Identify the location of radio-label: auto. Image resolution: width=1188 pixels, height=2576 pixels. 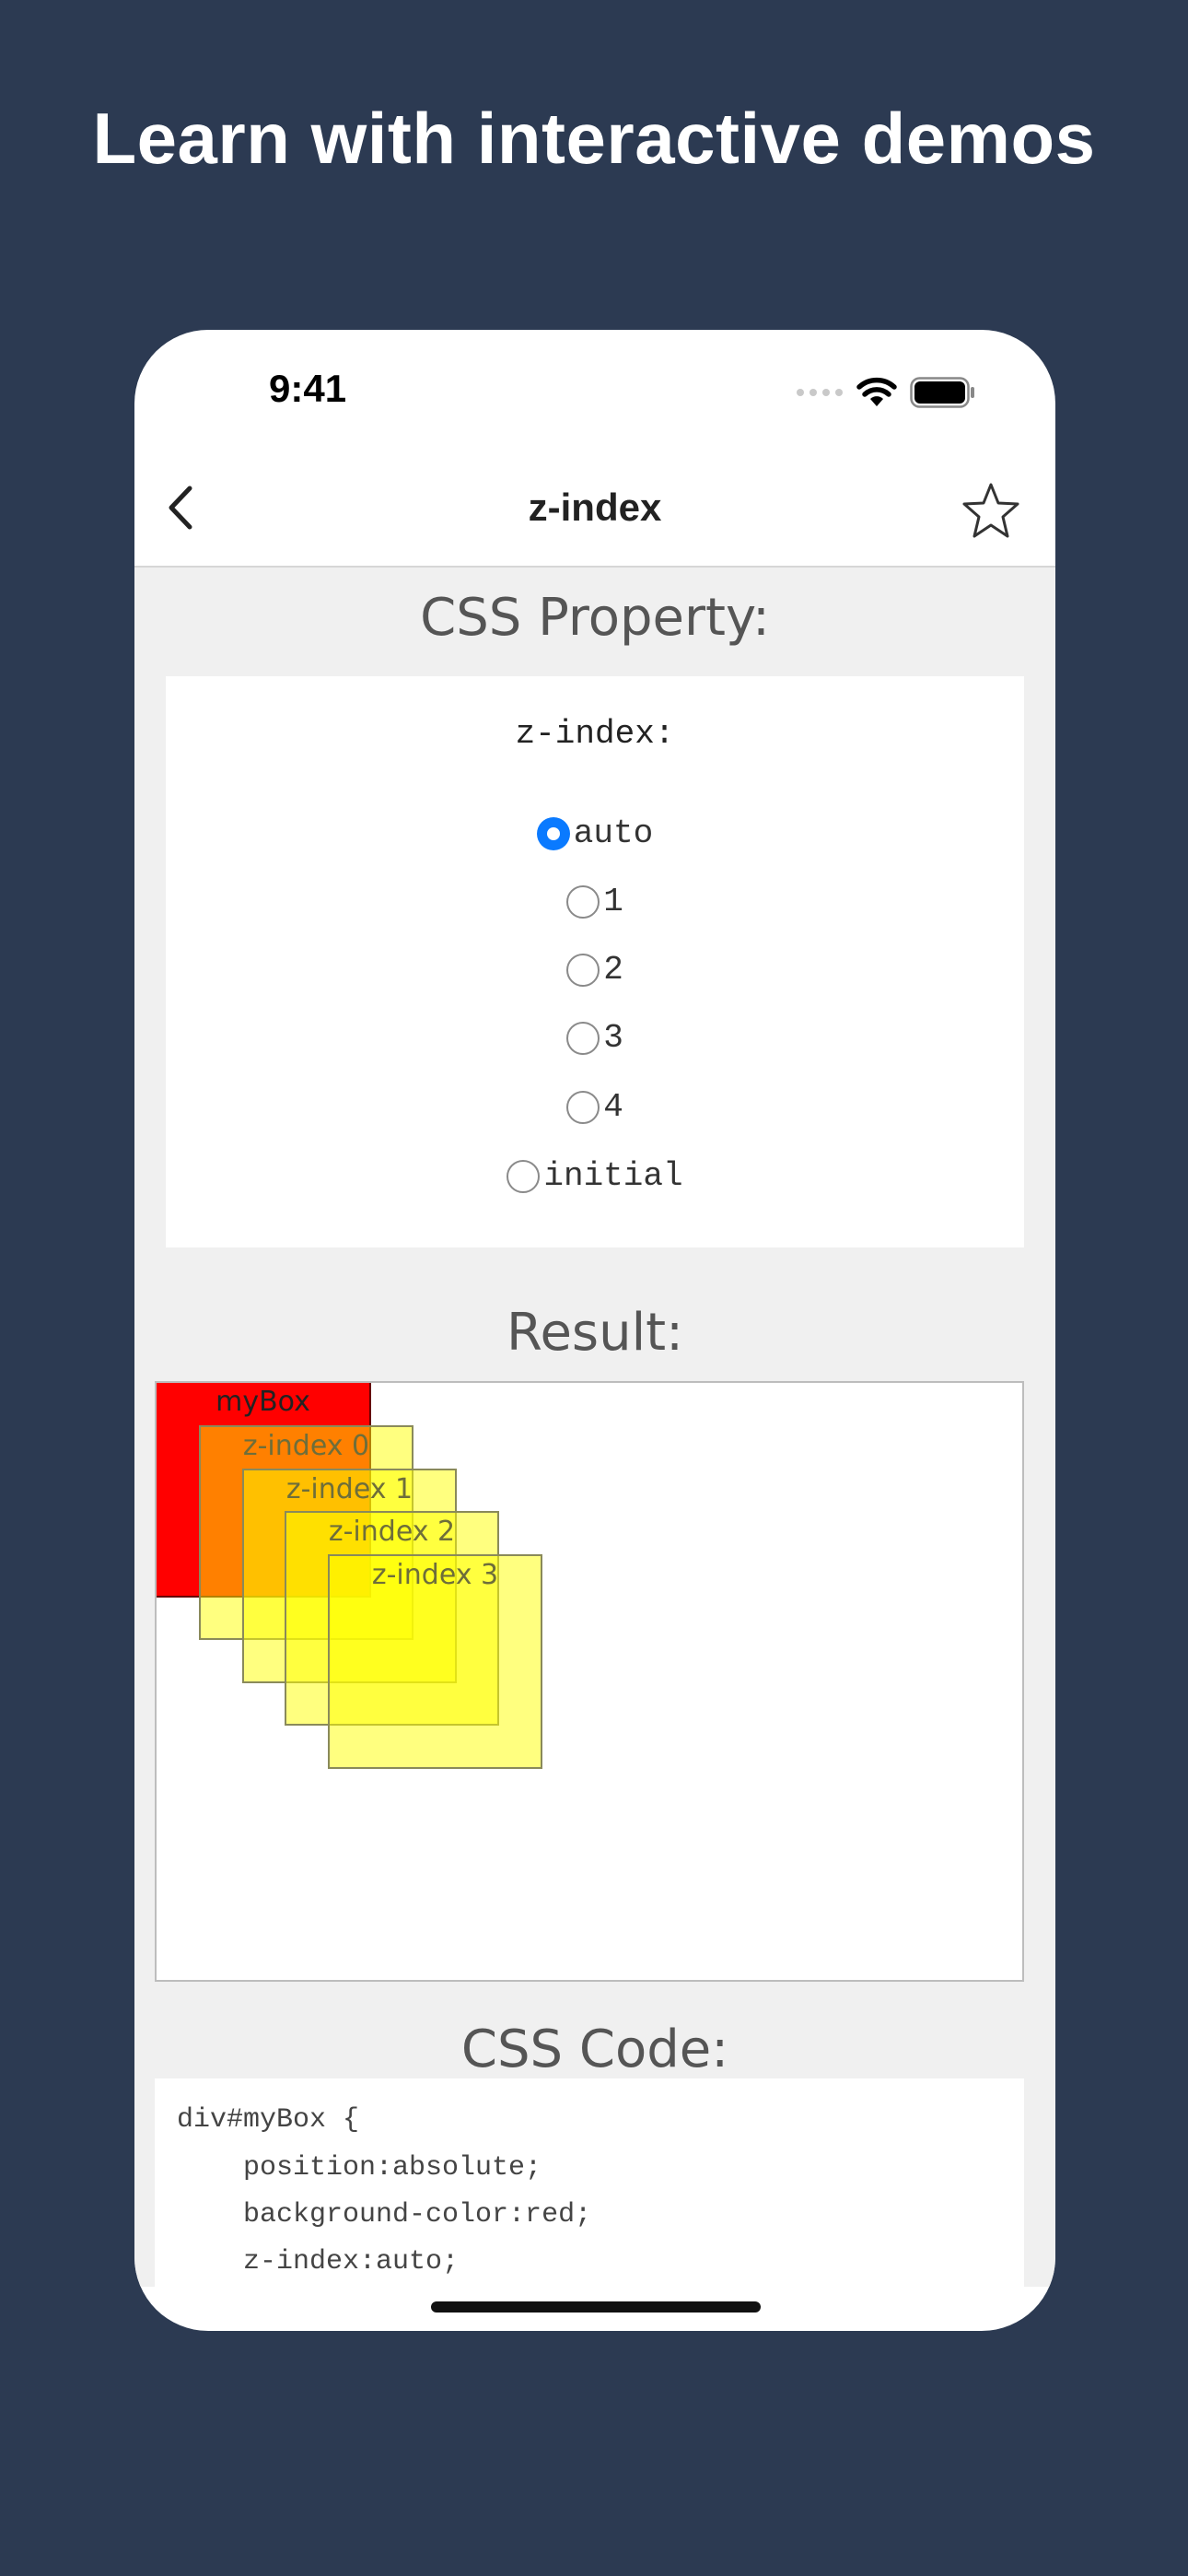
(613, 833).